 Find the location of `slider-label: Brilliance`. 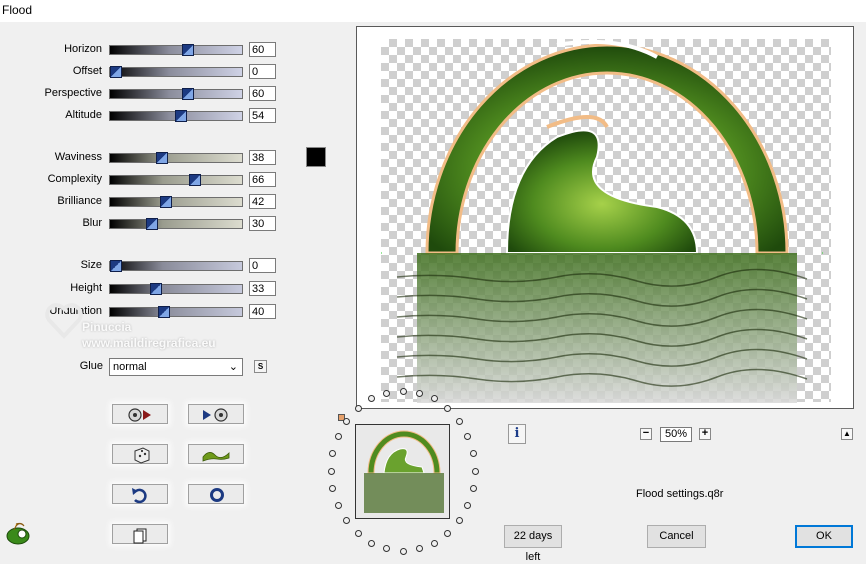

slider-label: Brilliance is located at coordinates (79, 201).